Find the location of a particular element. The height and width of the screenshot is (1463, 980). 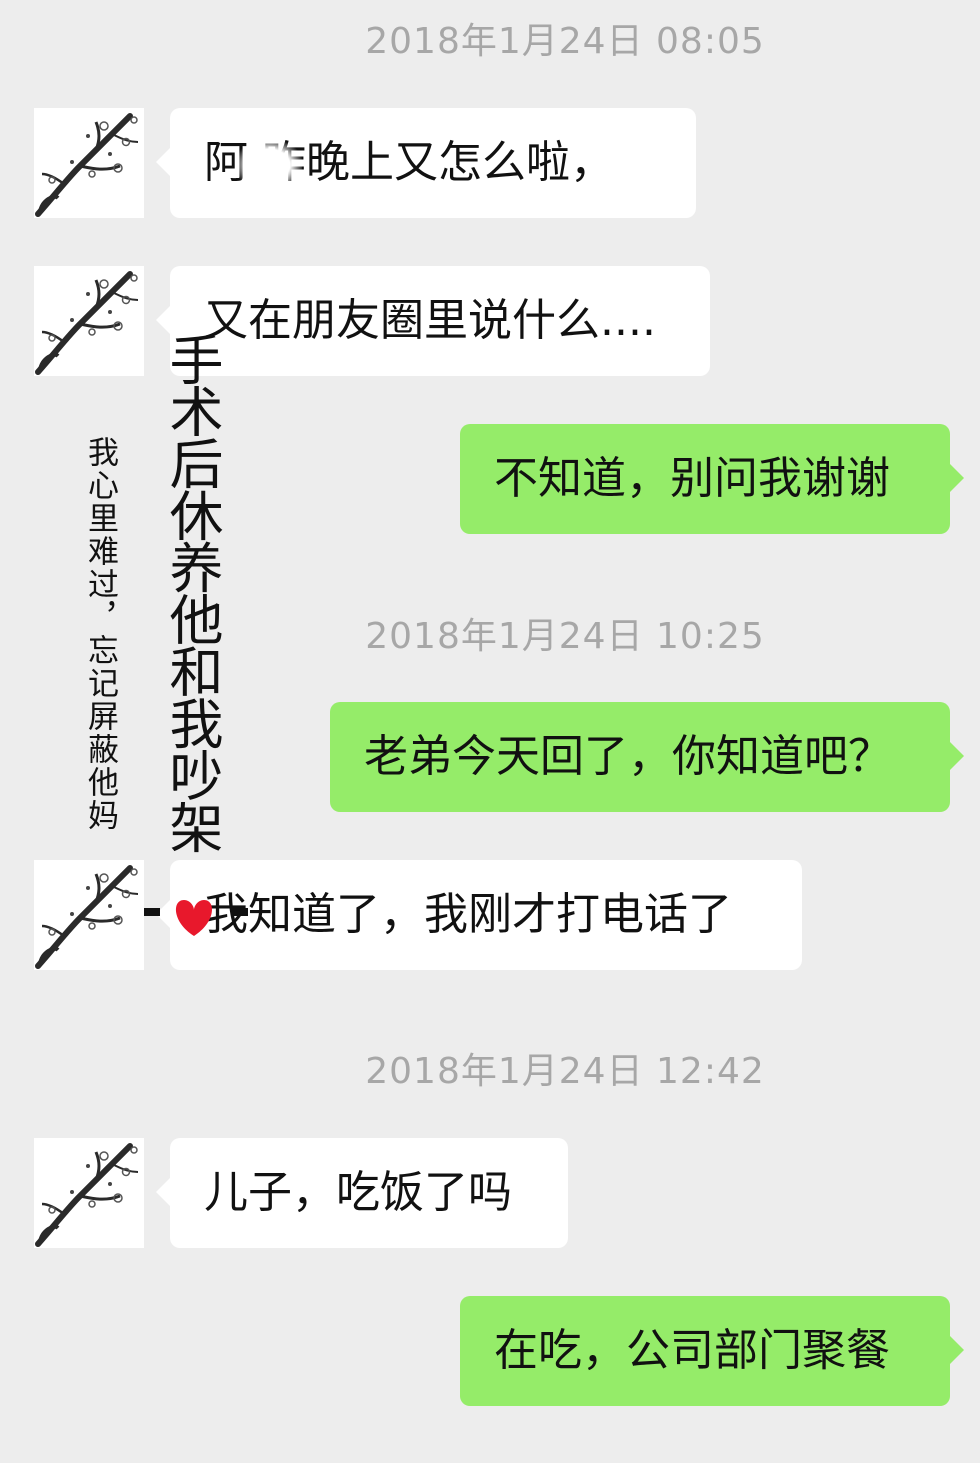

timestamp: 2018年1月24日 10:25 is located at coordinates (565, 636).